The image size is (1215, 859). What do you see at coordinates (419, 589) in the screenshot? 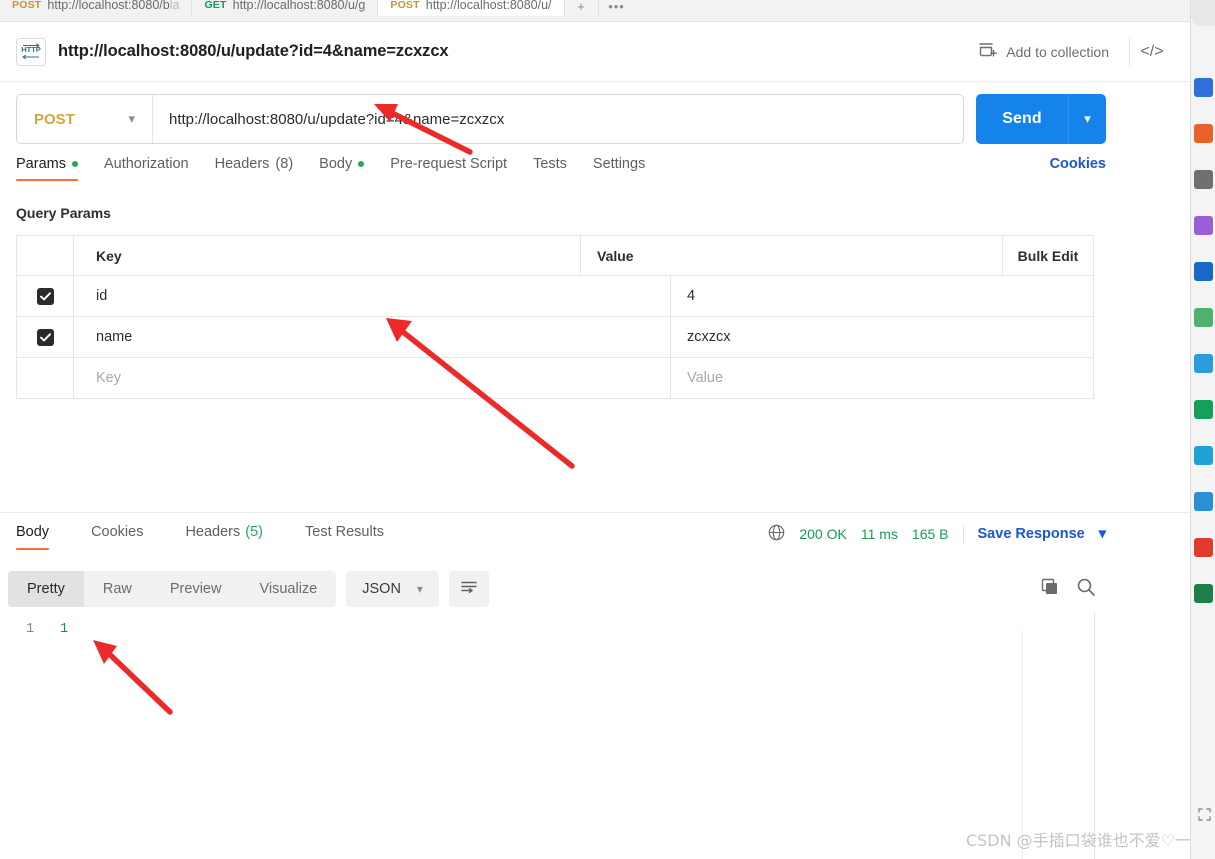
I see `chevron-down-icon: ▾` at bounding box center [419, 589].